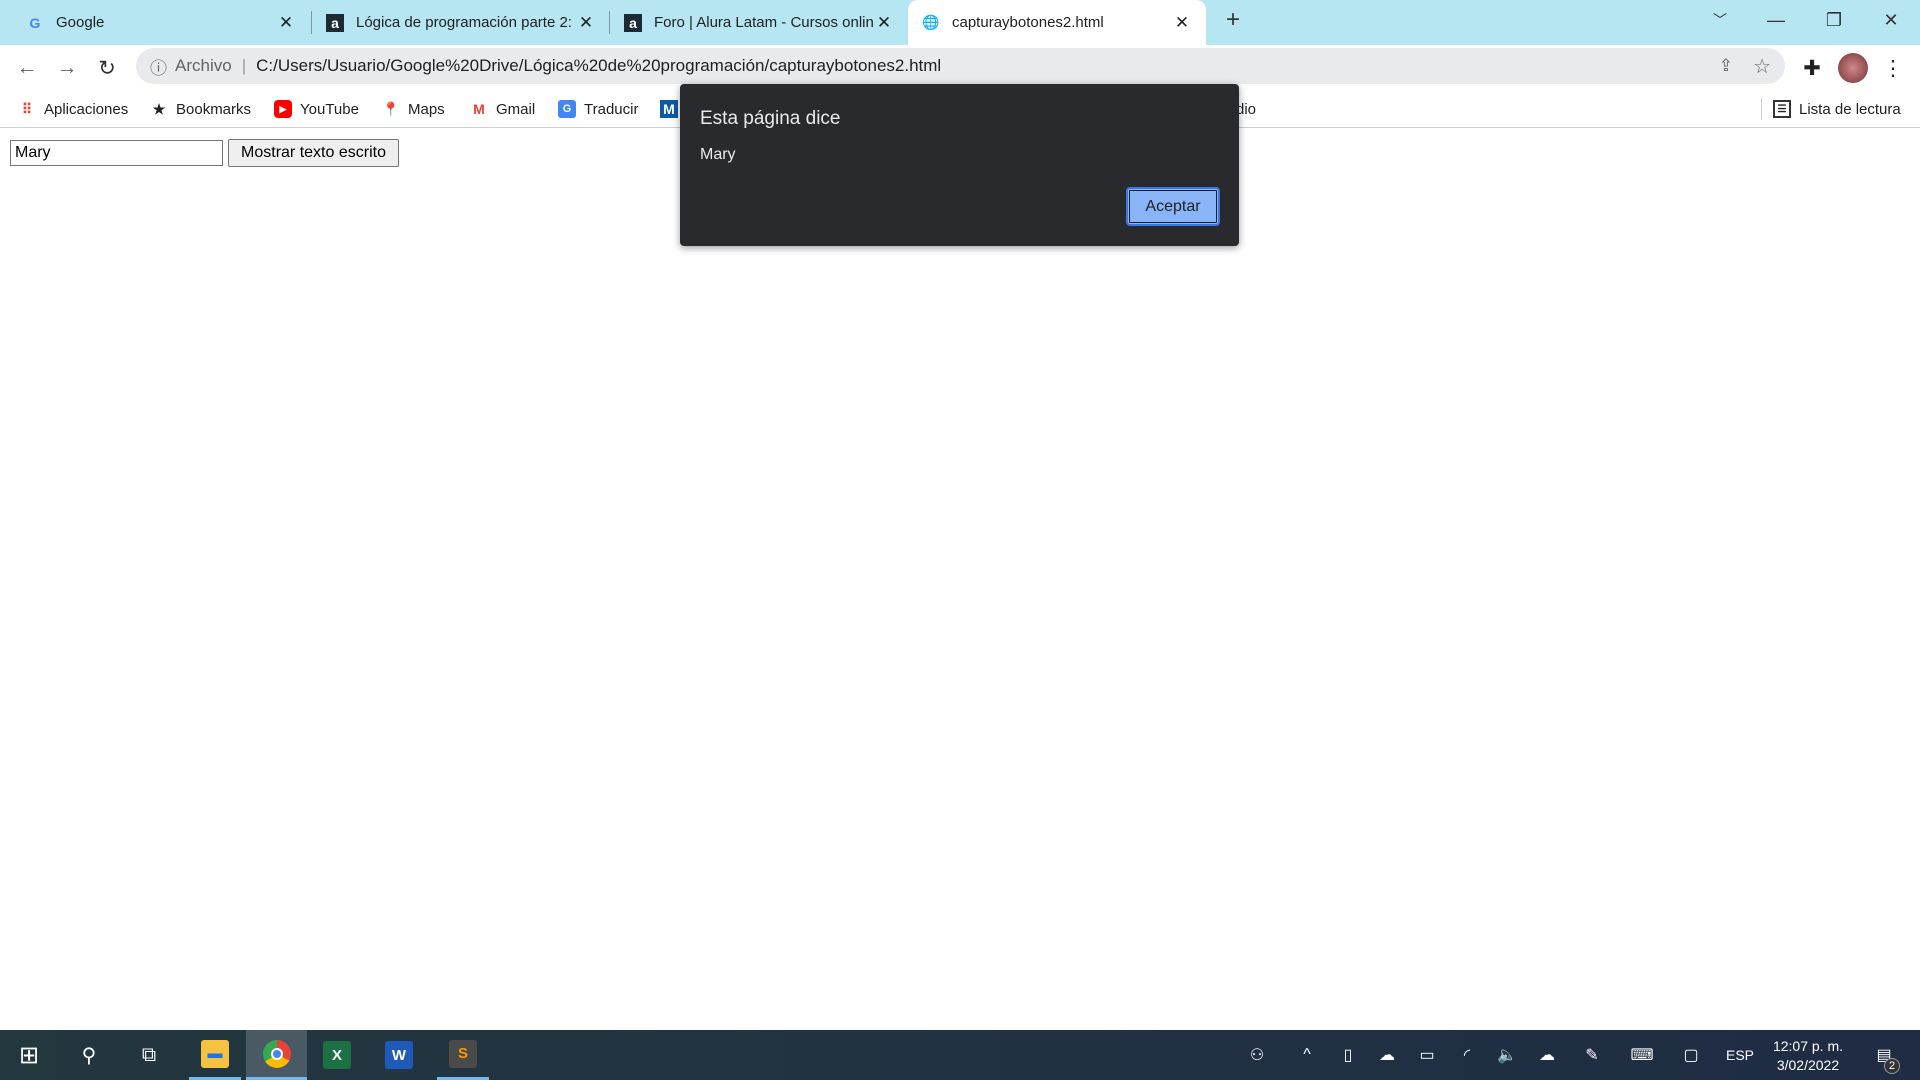 The height and width of the screenshot is (1080, 1920). Describe the element at coordinates (1307, 1055) in the screenshot. I see `show-hidden-icons-chevron: ^` at that location.